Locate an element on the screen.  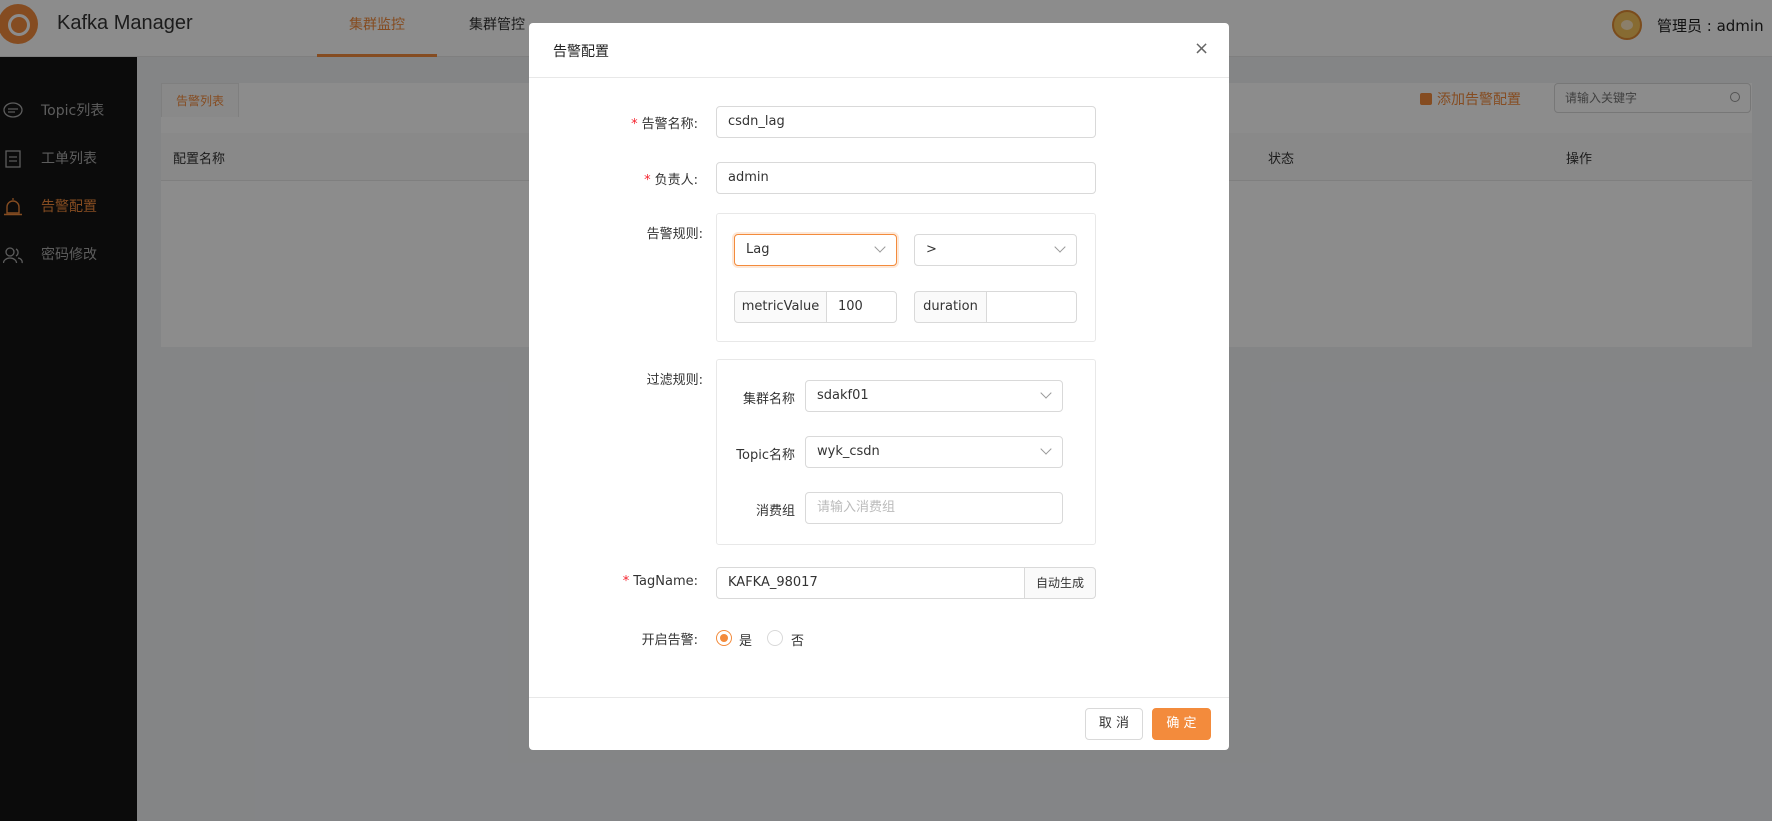
metric-value-addon: metricValue is located at coordinates (780, 307).